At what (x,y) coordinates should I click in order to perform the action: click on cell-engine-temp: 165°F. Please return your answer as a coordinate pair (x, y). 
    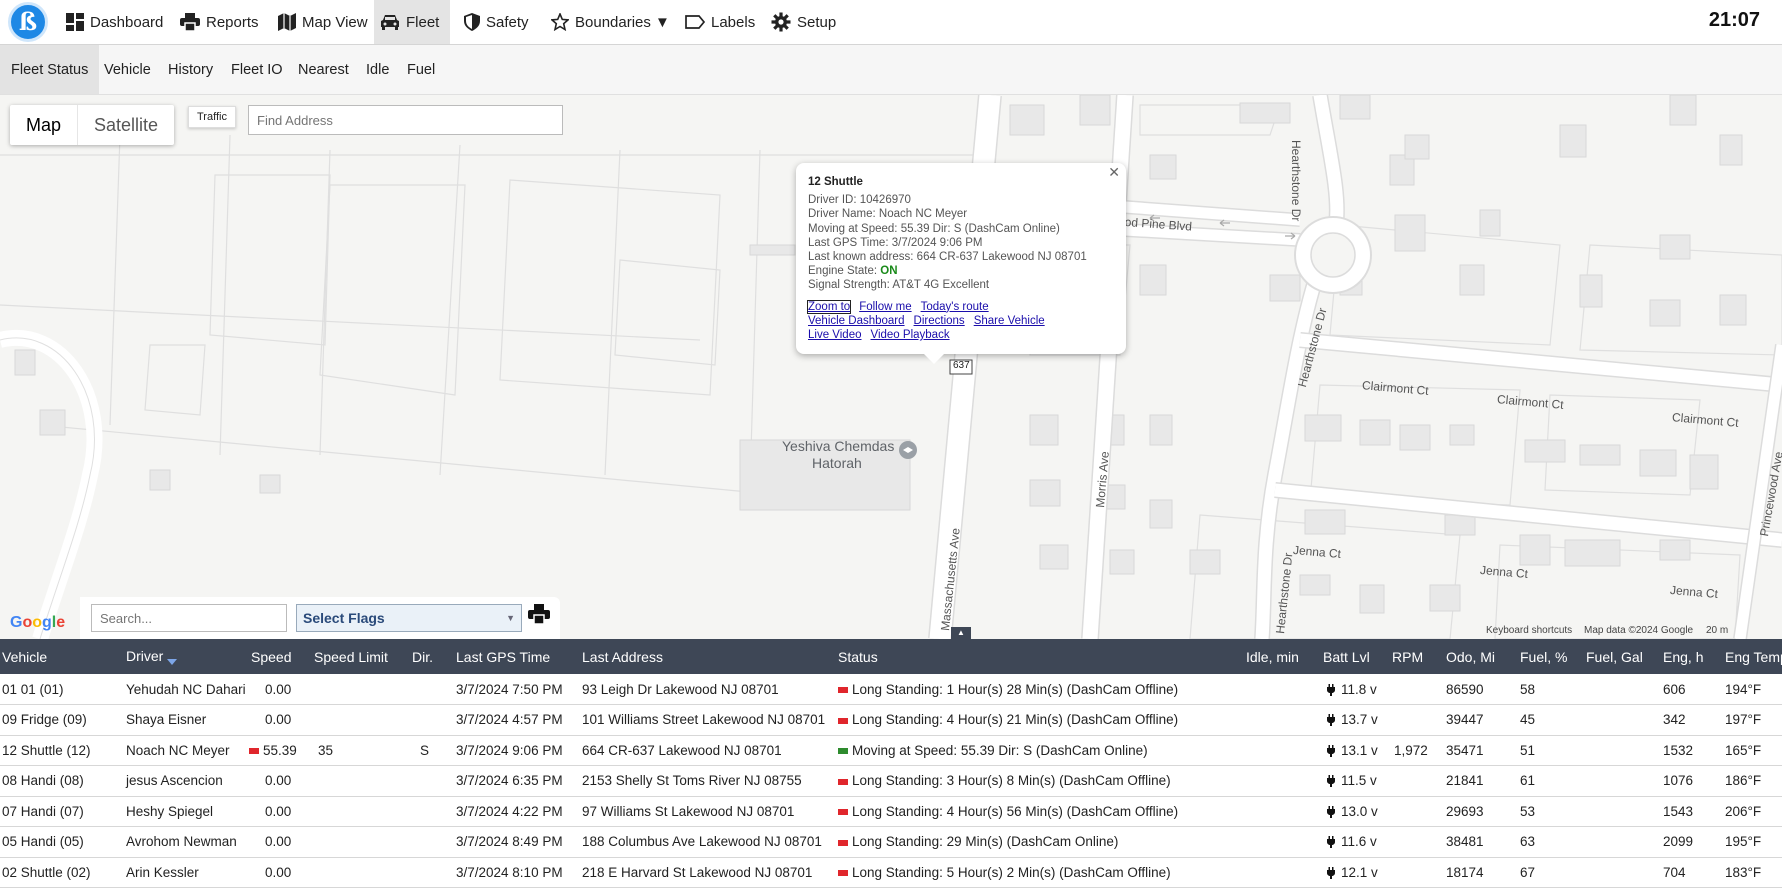
    Looking at the image, I should click on (1752, 750).